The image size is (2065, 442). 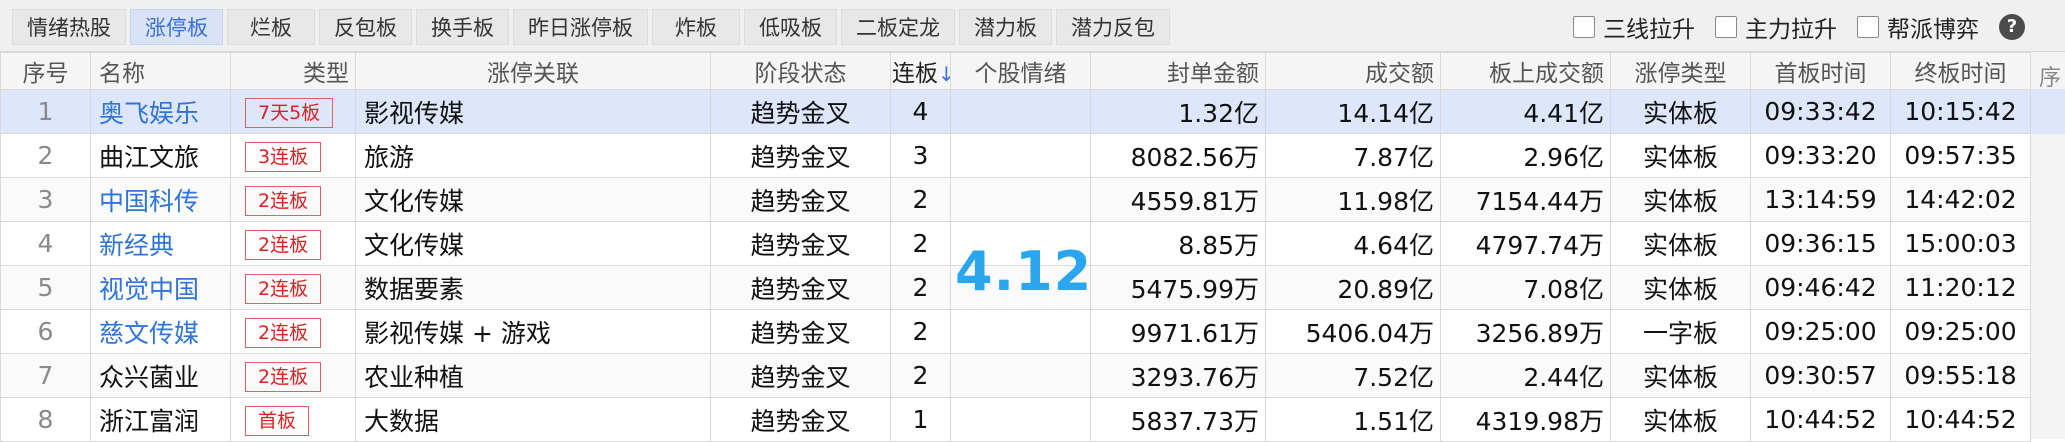 What do you see at coordinates (1960, 199) in the screenshot?
I see `cell-last-time: 14:42:02` at bounding box center [1960, 199].